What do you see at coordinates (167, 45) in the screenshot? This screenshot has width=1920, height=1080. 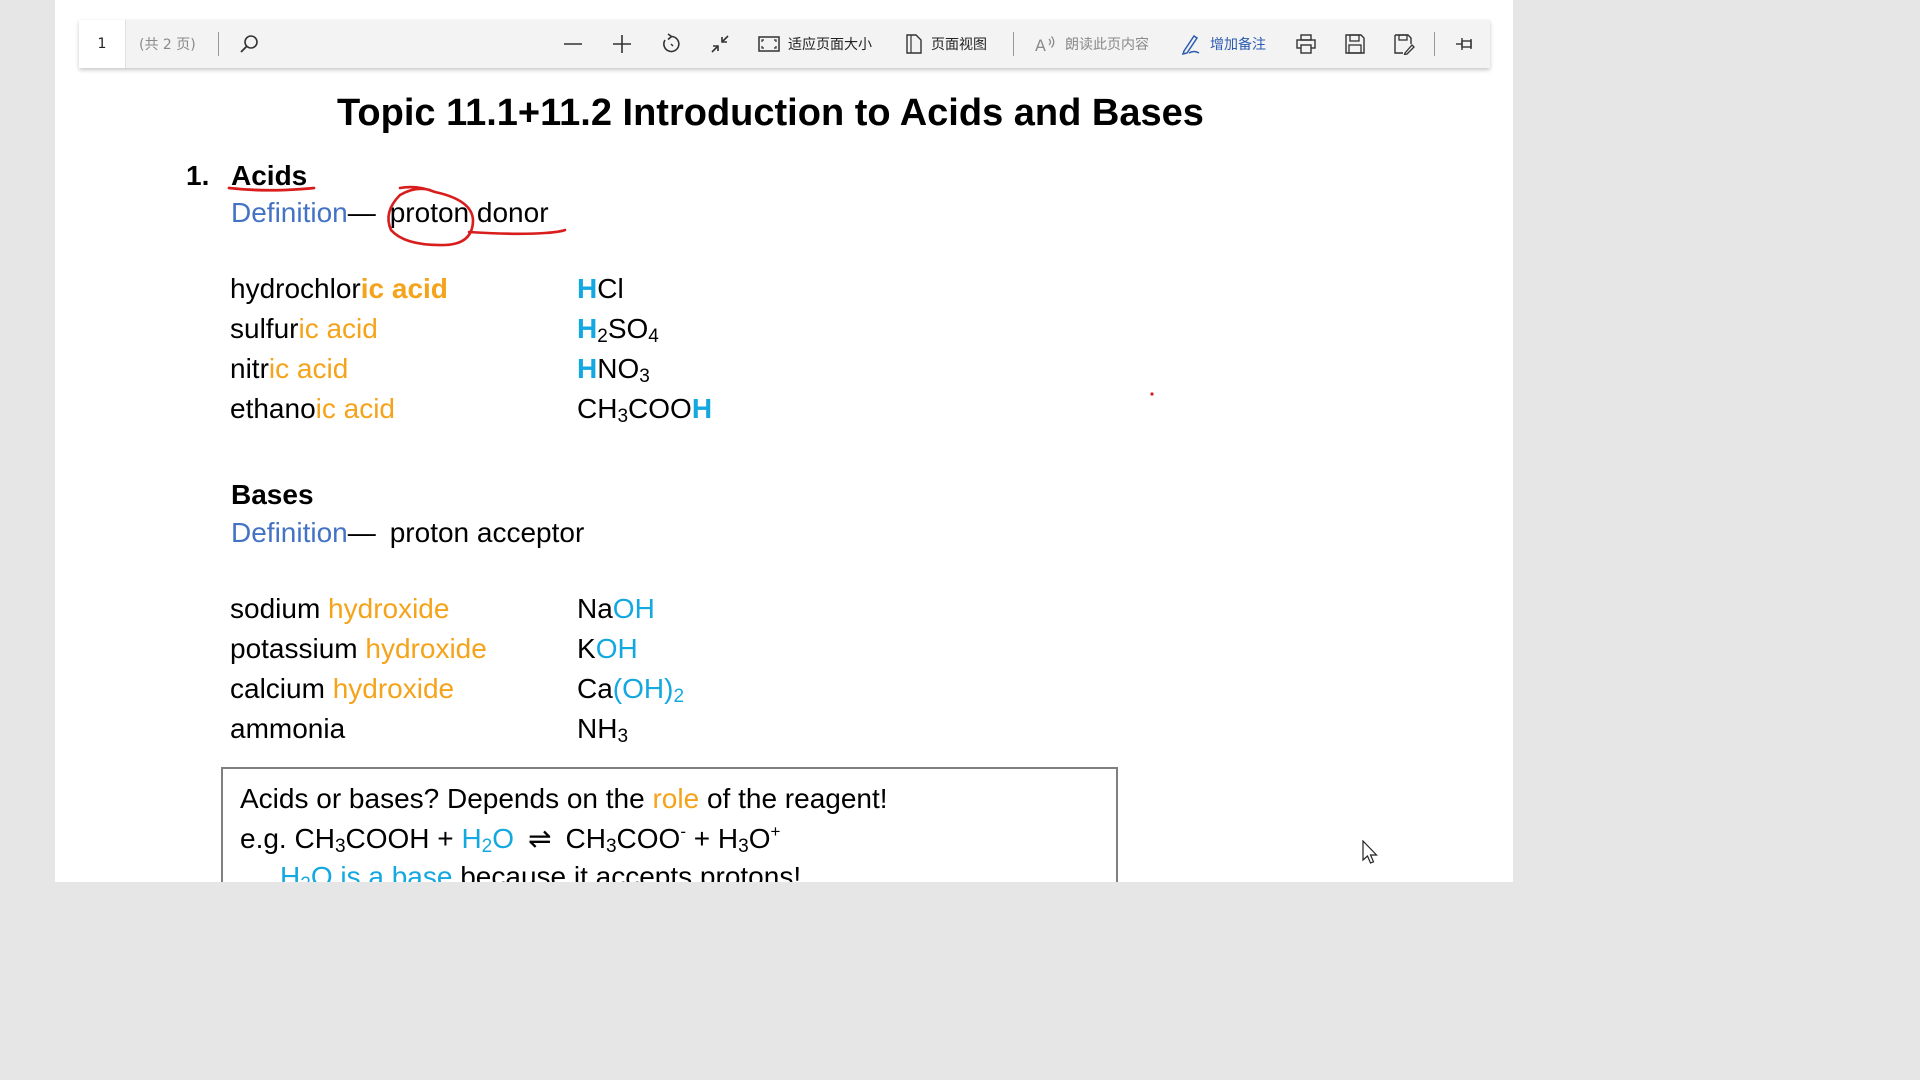 I see `page-count: (共 2 页)` at bounding box center [167, 45].